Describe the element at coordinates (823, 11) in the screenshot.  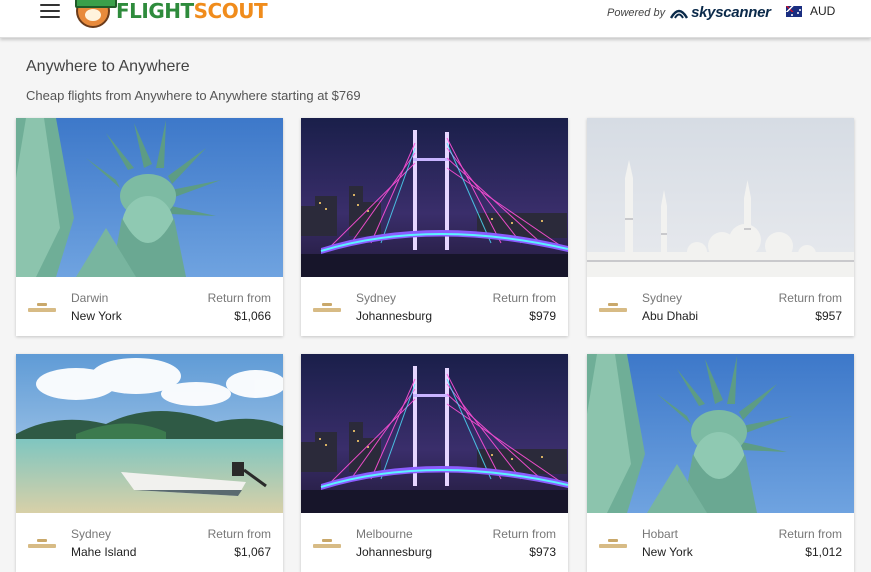
I see `currency-code: AUD` at that location.